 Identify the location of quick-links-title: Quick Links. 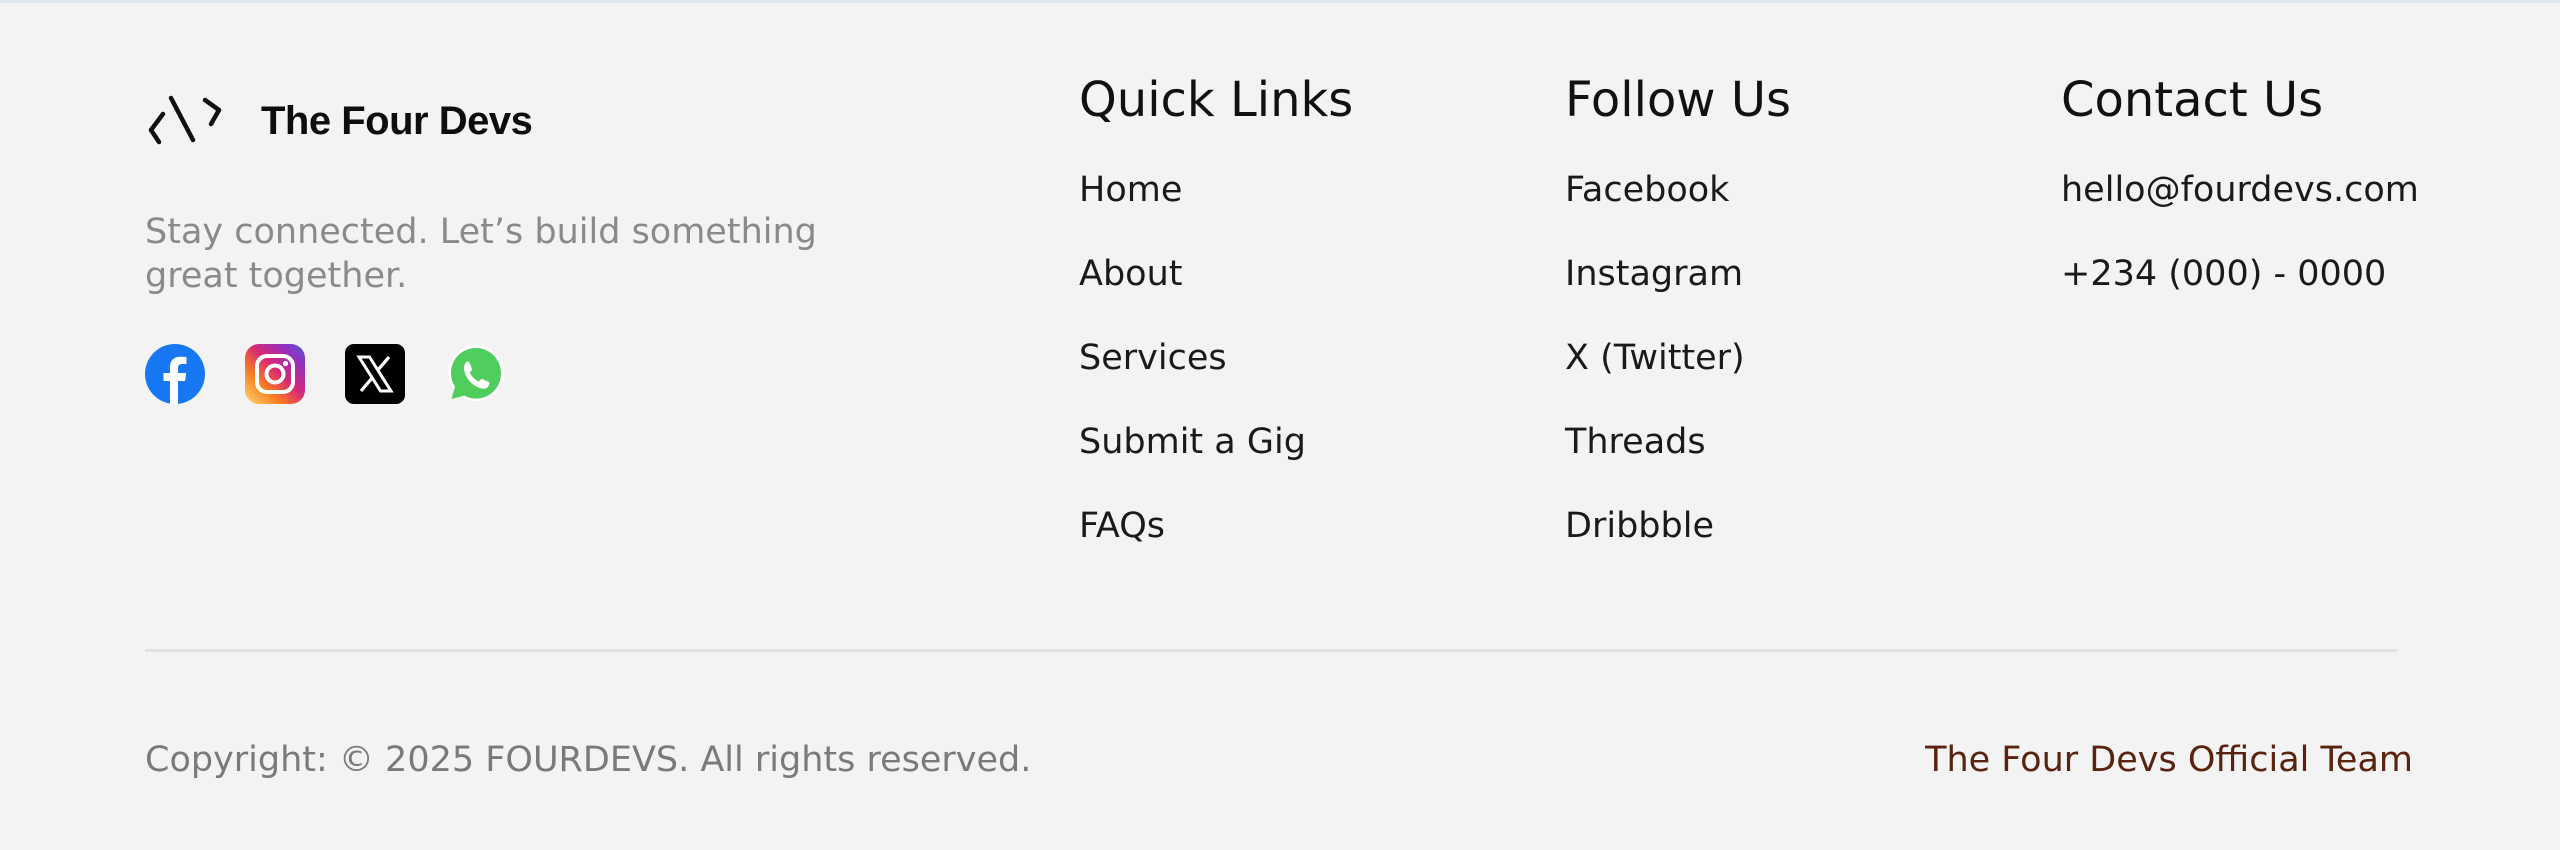
(1216, 100).